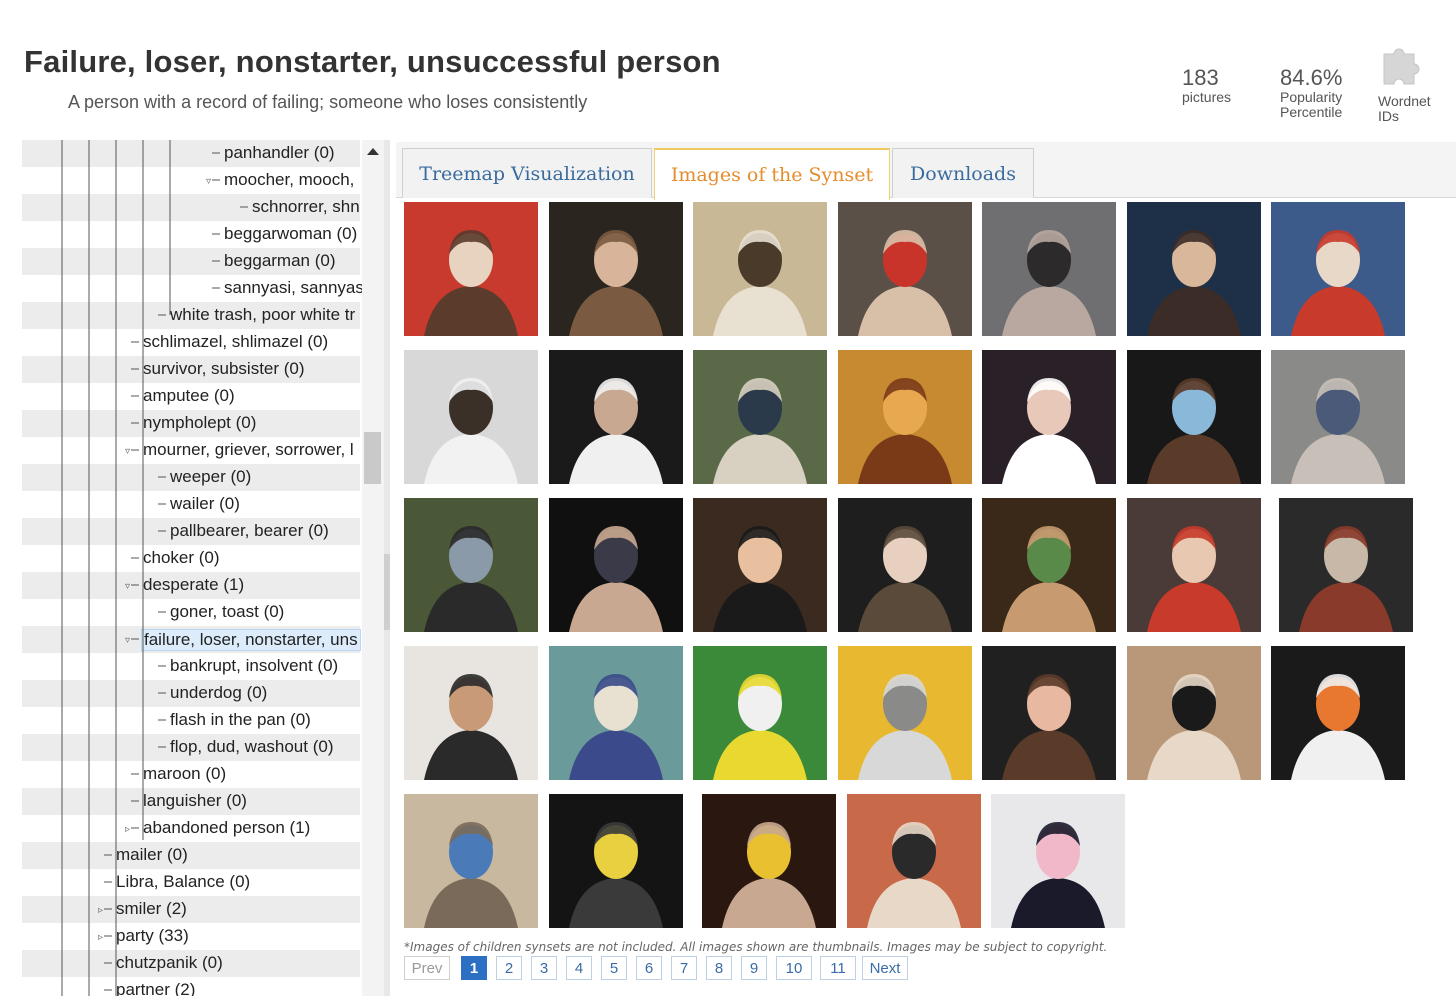 This screenshot has height=996, width=1456. I want to click on tree-item: maroon (0), so click(191, 774).